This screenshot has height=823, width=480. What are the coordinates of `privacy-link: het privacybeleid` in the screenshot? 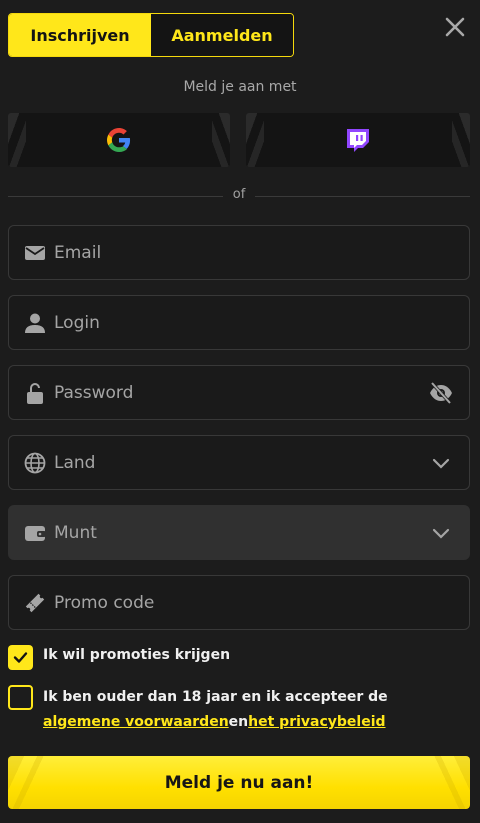 It's located at (316, 722).